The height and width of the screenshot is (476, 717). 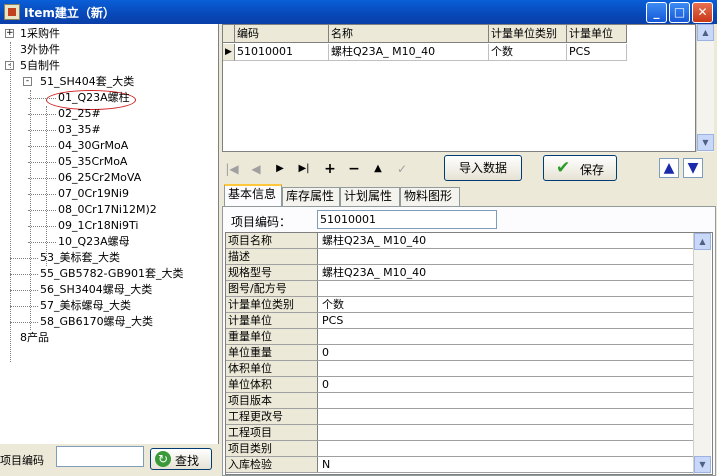 What do you see at coordinates (461, 417) in the screenshot?
I see `property-row: 工程更改号` at bounding box center [461, 417].